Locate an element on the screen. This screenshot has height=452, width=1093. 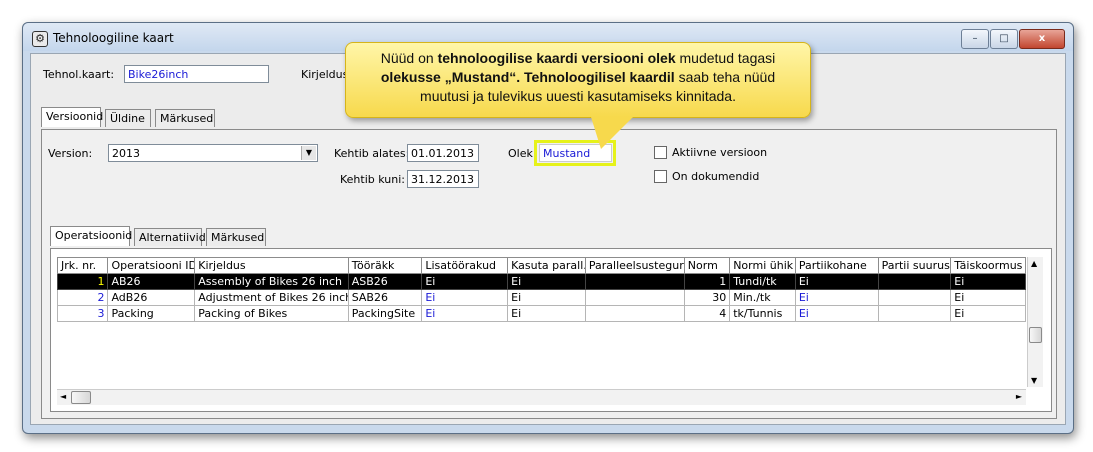
callout-text-2: mudetud tagasi is located at coordinates (725, 58).